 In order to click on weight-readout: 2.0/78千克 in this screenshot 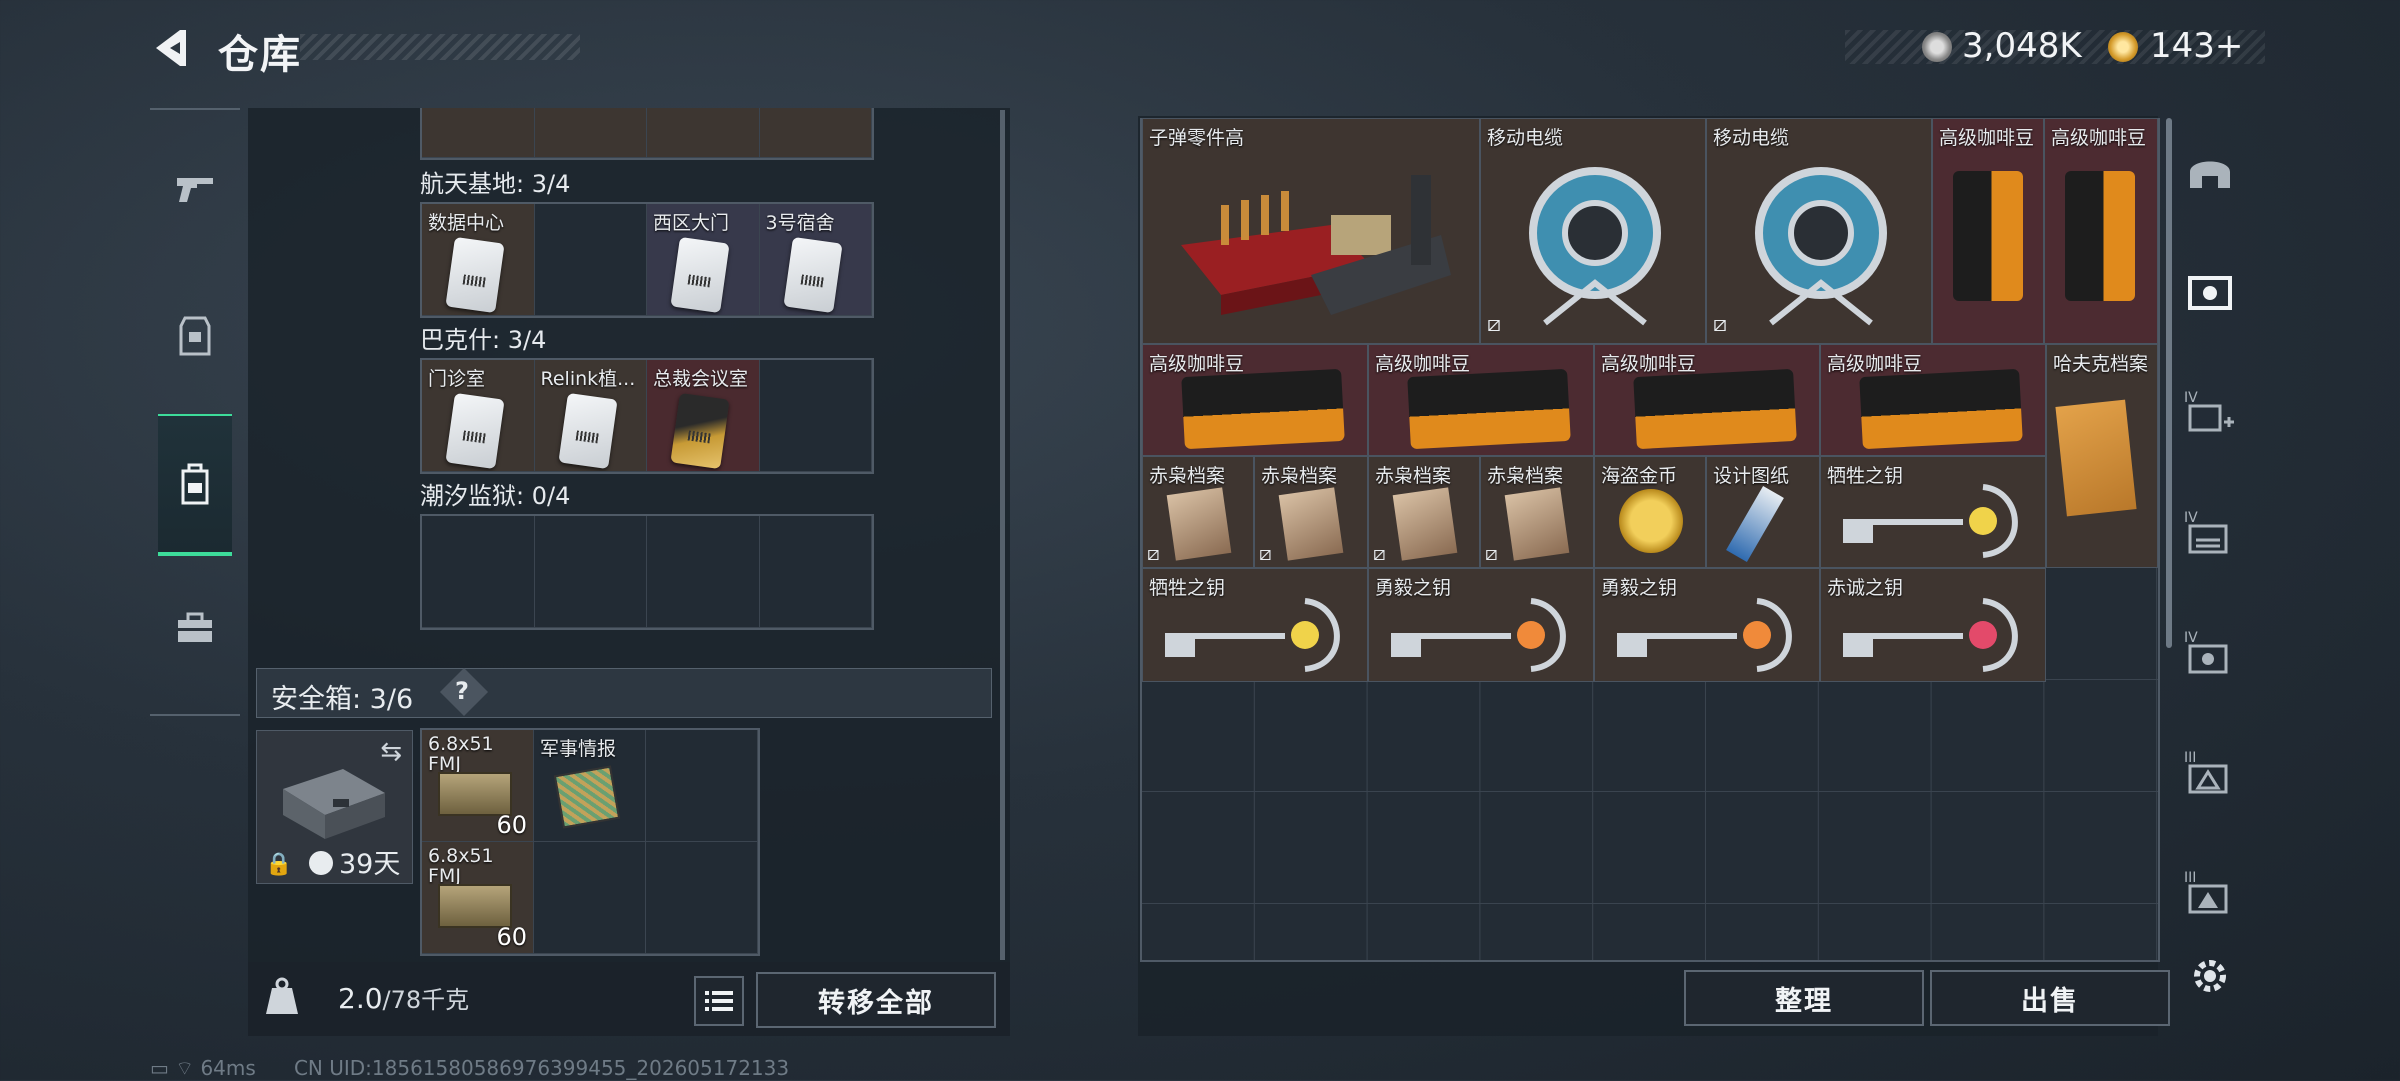, I will do `click(403, 997)`.